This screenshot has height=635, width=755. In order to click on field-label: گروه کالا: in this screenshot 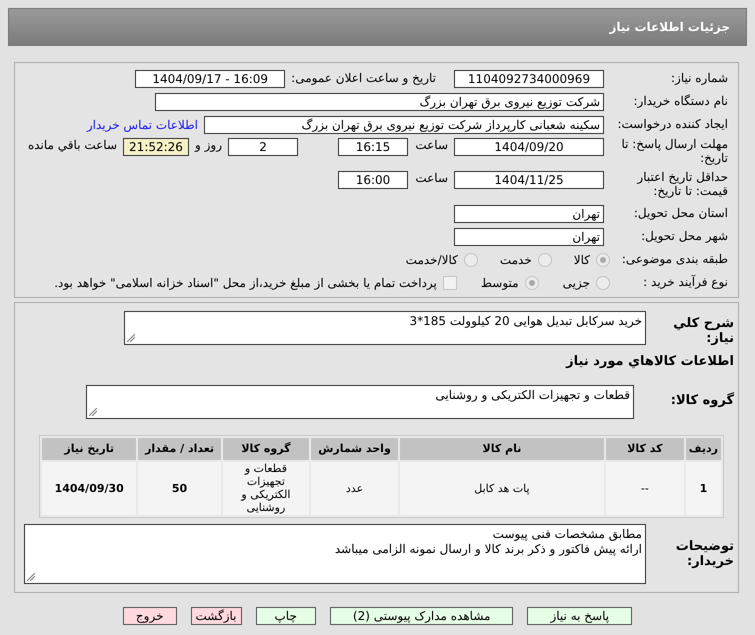, I will do `click(702, 402)`.